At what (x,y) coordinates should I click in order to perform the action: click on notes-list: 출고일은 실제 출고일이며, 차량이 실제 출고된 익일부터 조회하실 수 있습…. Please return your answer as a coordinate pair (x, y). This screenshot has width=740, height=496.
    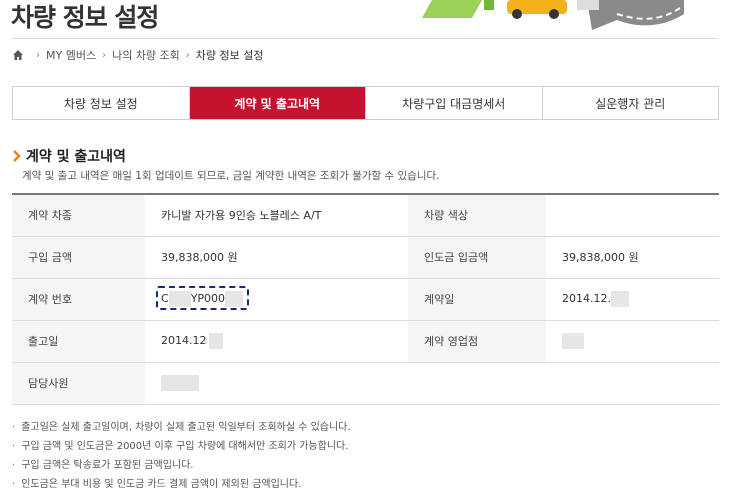
    Looking at the image, I should click on (181, 456).